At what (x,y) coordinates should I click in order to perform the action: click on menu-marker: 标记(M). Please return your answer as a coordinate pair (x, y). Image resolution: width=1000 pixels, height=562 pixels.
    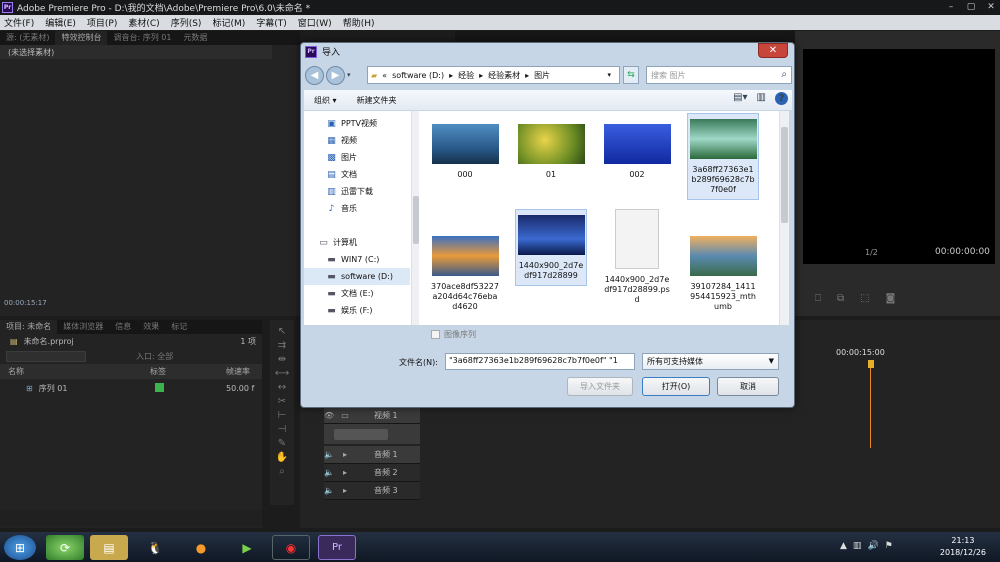
    Looking at the image, I should click on (228, 22).